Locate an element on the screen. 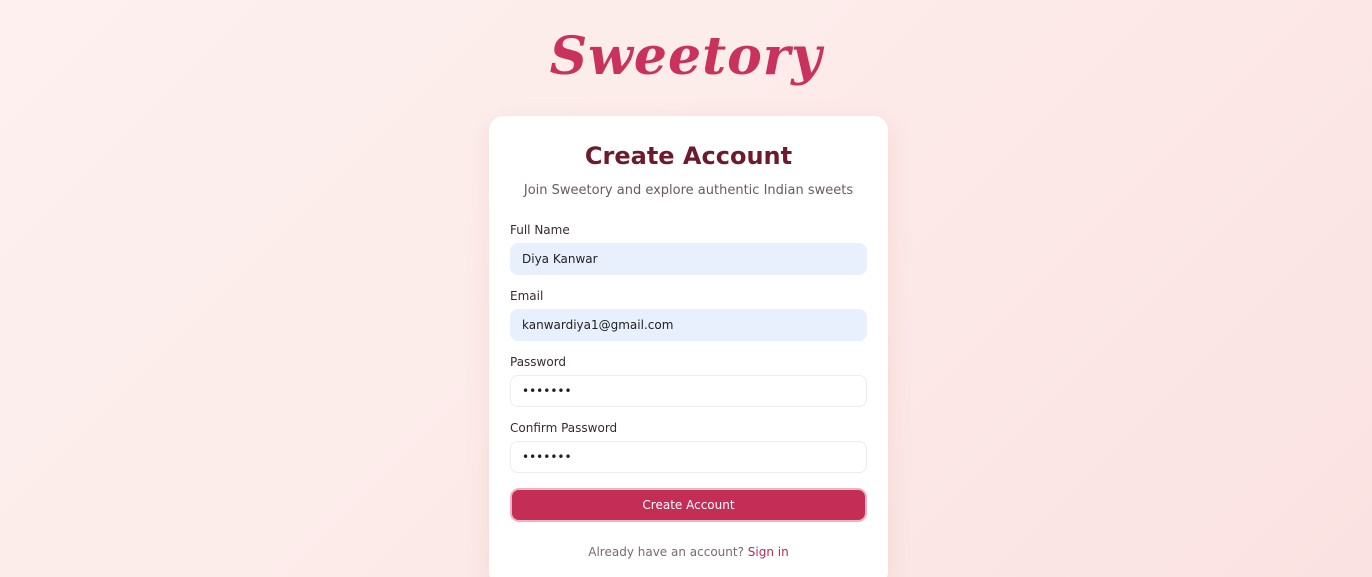  email-label: Email is located at coordinates (527, 296).